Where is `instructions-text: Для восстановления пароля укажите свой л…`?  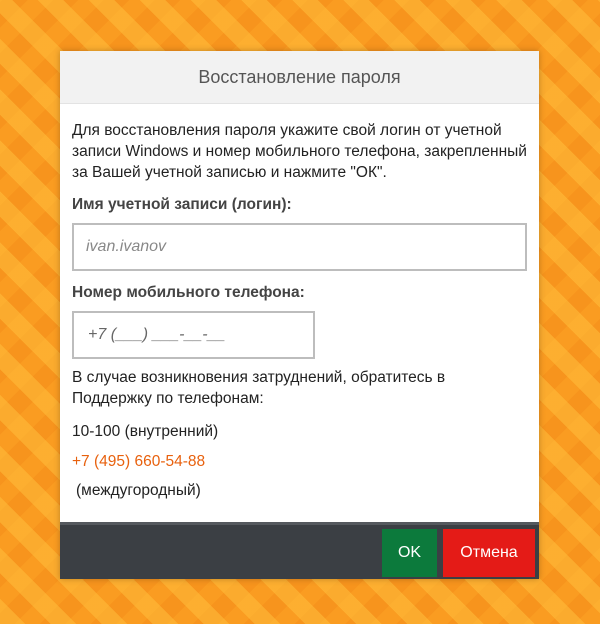
instructions-text: Для восстановления пароля укажите свой л… is located at coordinates (299, 151).